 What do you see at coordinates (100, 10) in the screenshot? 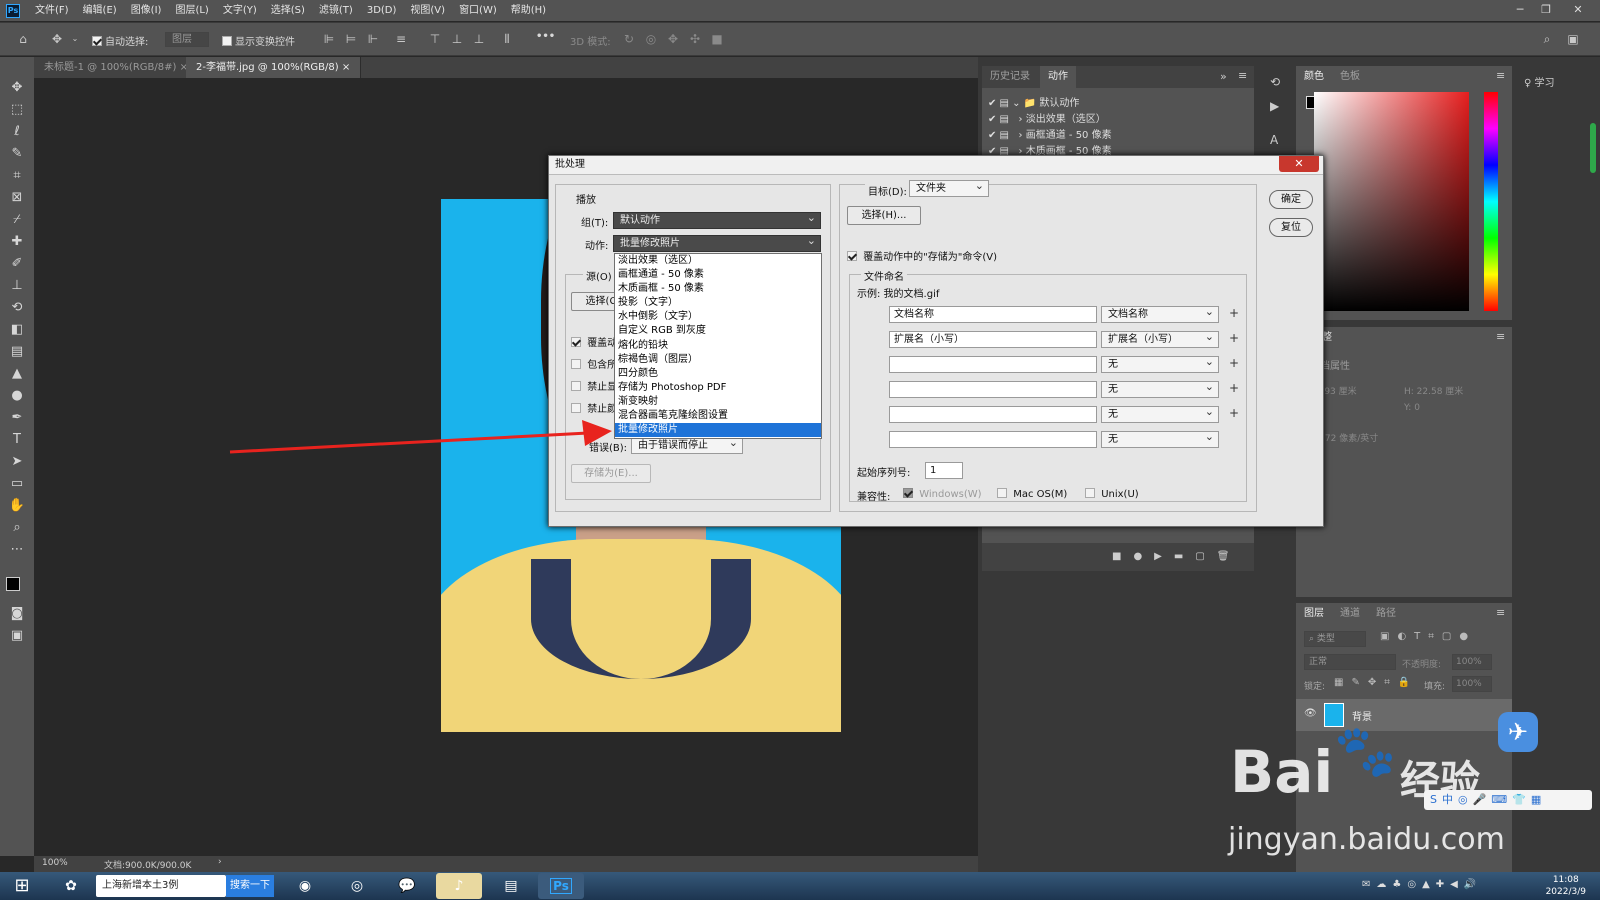
I see `menu-edit: 编辑(E)` at bounding box center [100, 10].